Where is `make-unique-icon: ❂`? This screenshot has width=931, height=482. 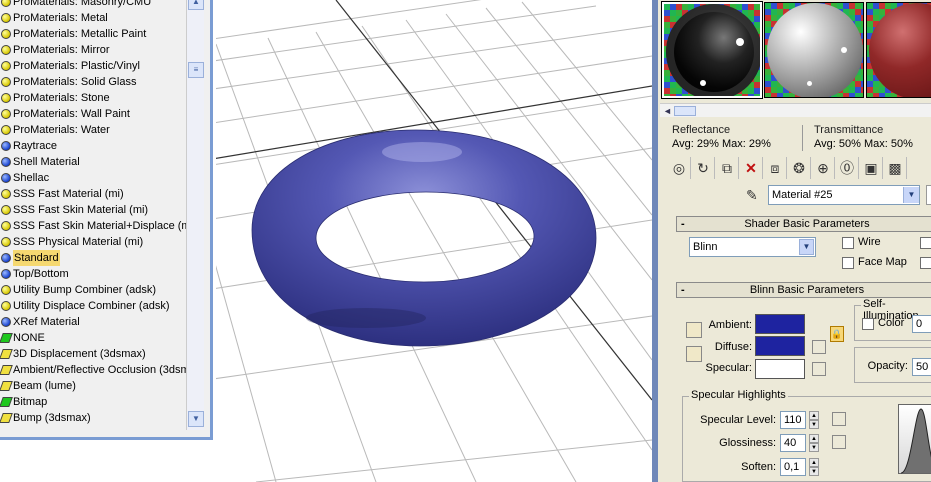 make-unique-icon: ❂ is located at coordinates (799, 168).